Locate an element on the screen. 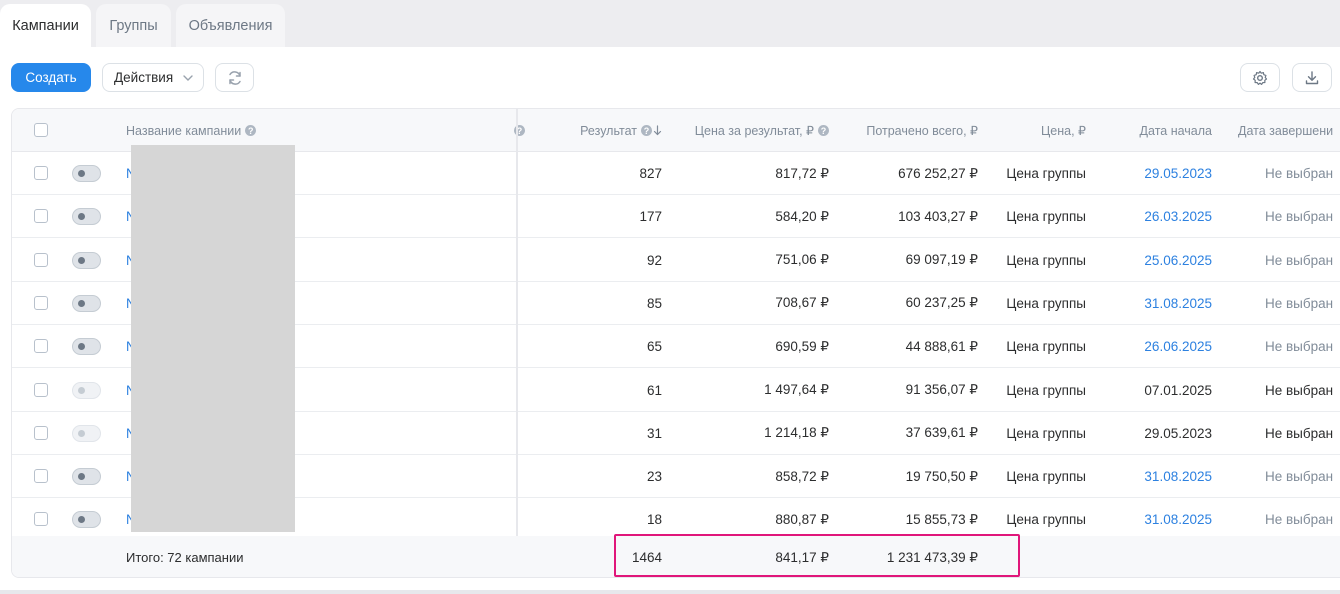 The width and height of the screenshot is (1340, 594). sort-down-icon is located at coordinates (657, 130).